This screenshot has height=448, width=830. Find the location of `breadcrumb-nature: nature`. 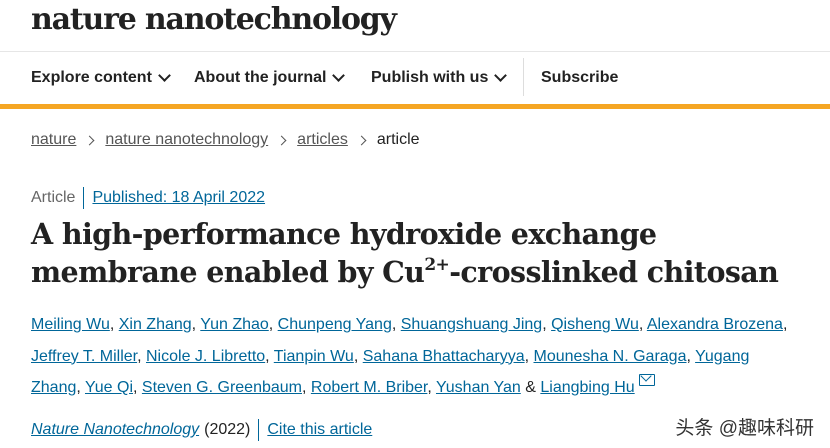

breadcrumb-nature: nature is located at coordinates (53, 140).